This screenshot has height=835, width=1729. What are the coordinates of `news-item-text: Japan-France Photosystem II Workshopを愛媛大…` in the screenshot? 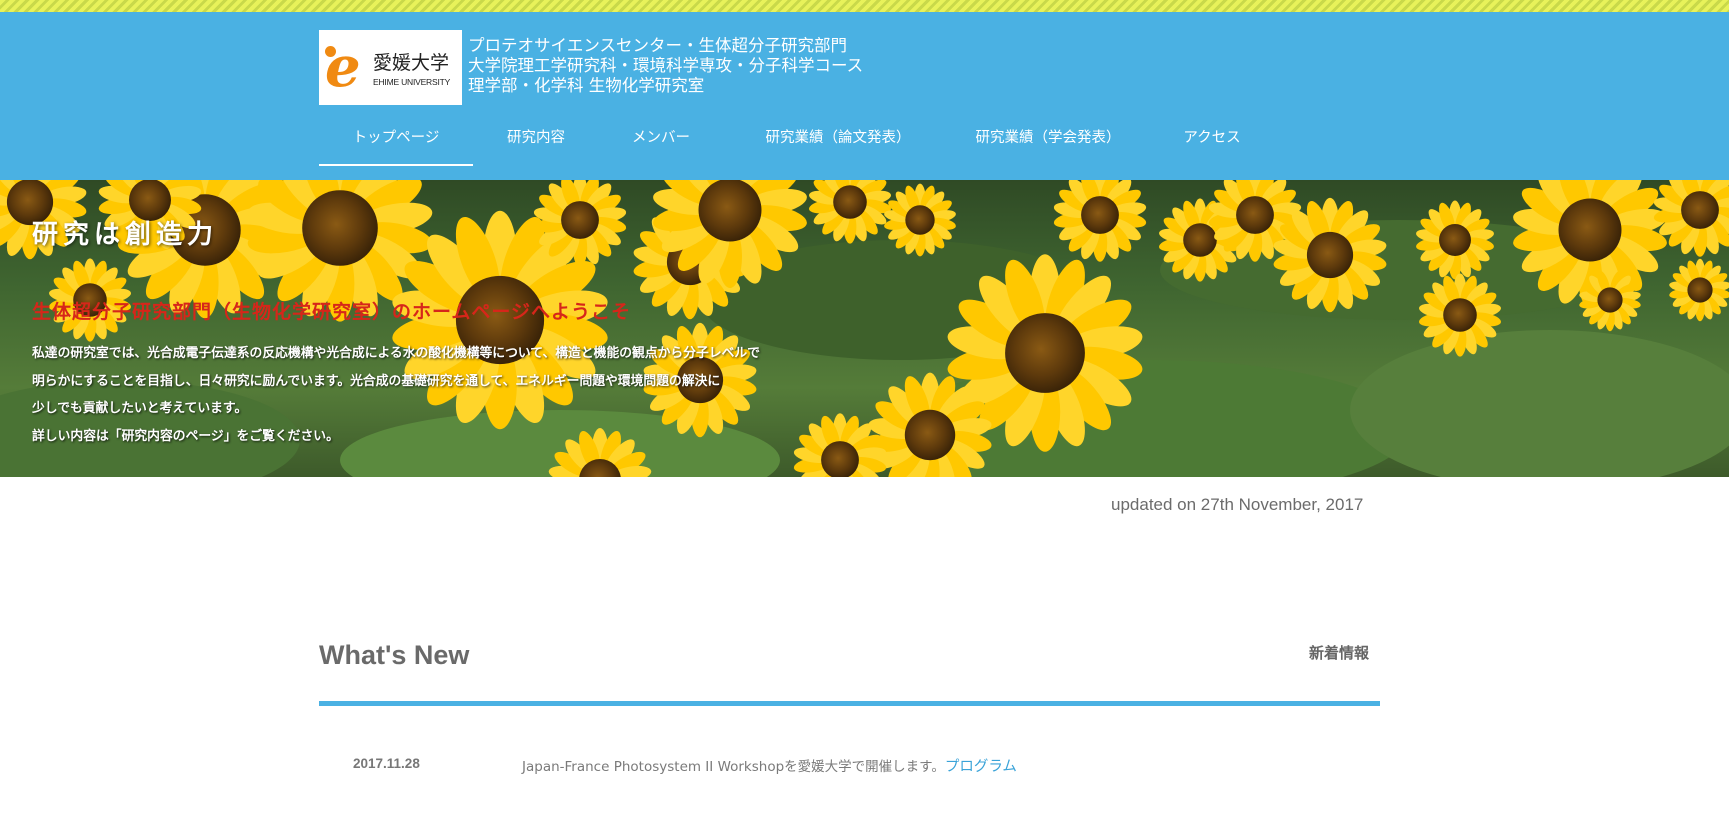 It's located at (733, 767).